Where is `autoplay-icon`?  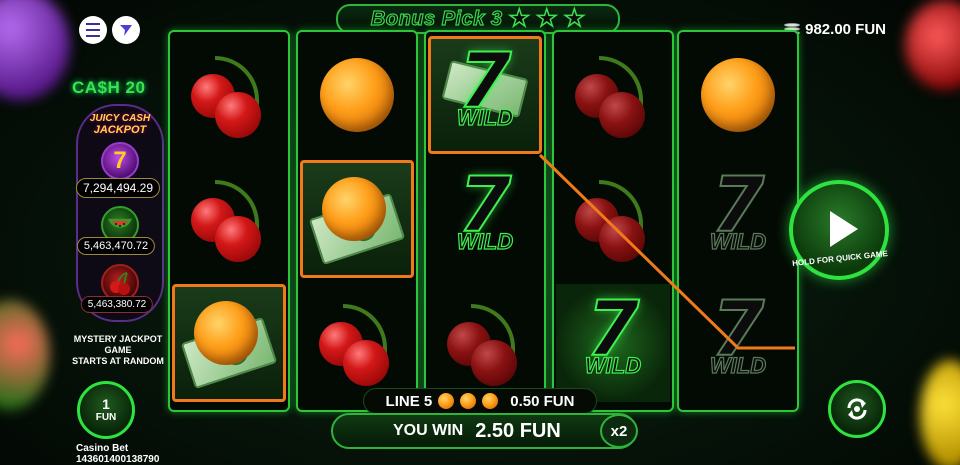 autoplay-icon is located at coordinates (857, 409).